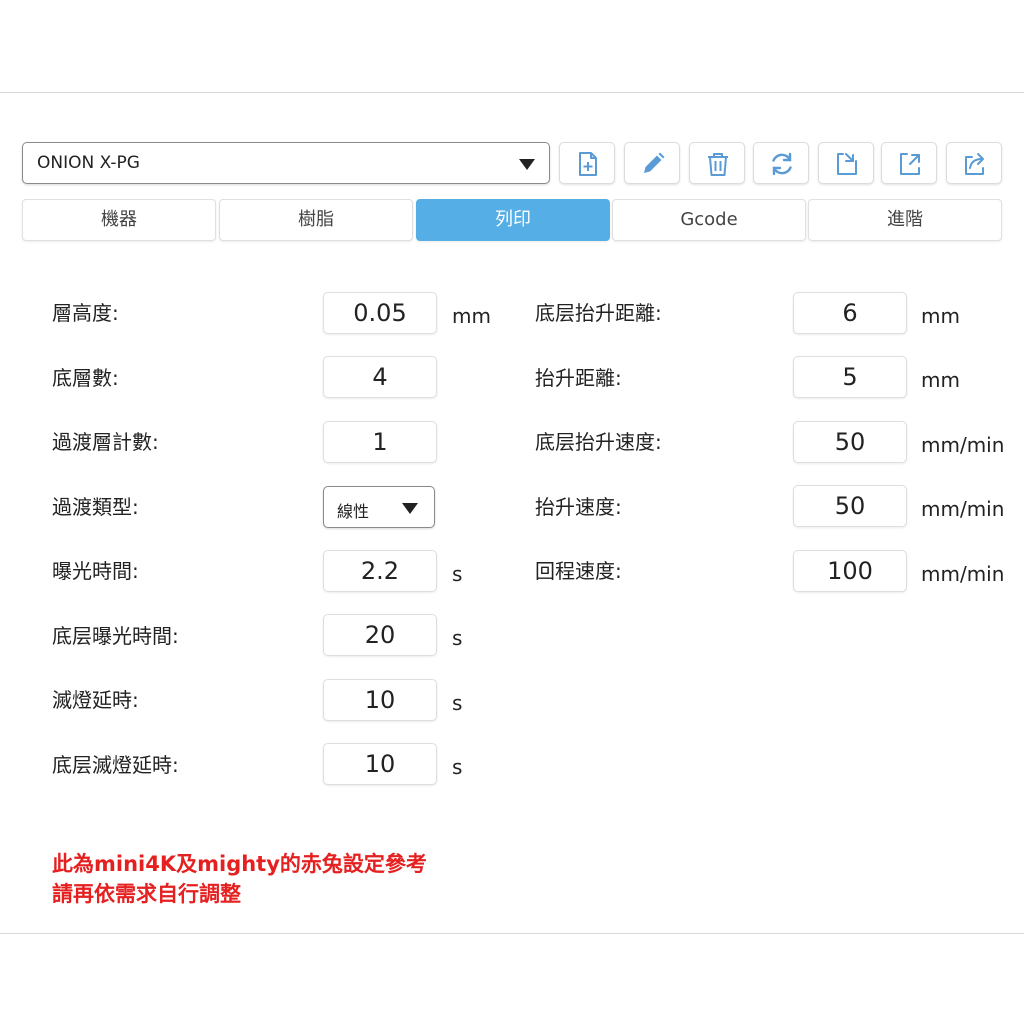 This screenshot has width=1024, height=1024. I want to click on retract-speed-input: 100, so click(850, 571).